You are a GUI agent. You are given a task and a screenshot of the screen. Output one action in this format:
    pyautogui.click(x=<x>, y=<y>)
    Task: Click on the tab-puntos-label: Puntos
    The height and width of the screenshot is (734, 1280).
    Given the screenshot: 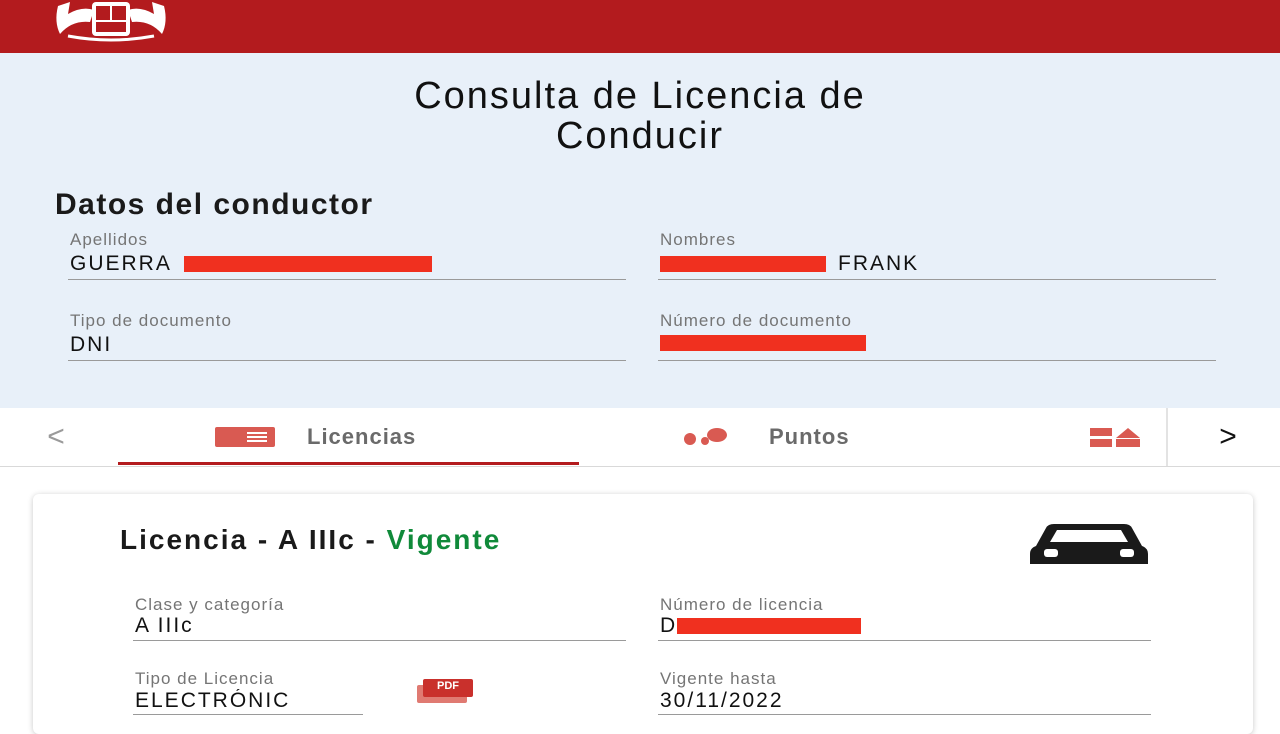 What is the action you would take?
    pyautogui.click(x=809, y=436)
    